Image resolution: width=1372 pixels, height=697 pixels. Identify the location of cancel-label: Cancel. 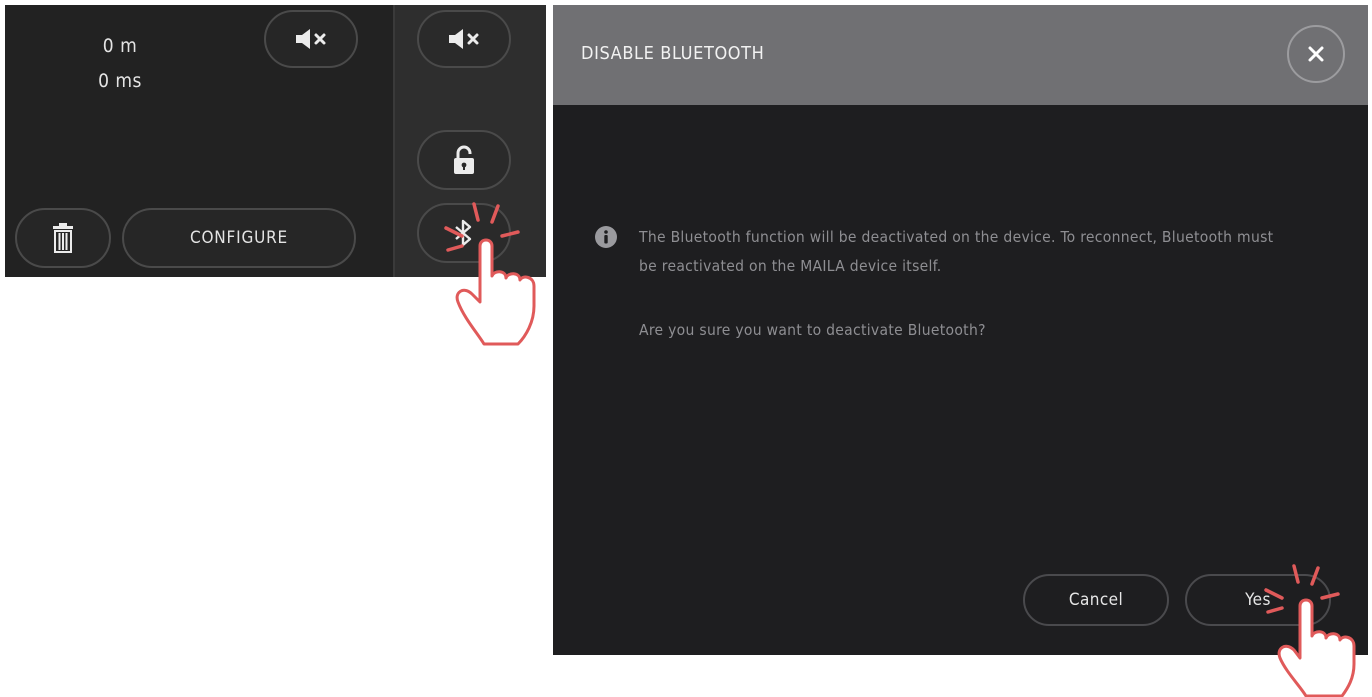
(1096, 600).